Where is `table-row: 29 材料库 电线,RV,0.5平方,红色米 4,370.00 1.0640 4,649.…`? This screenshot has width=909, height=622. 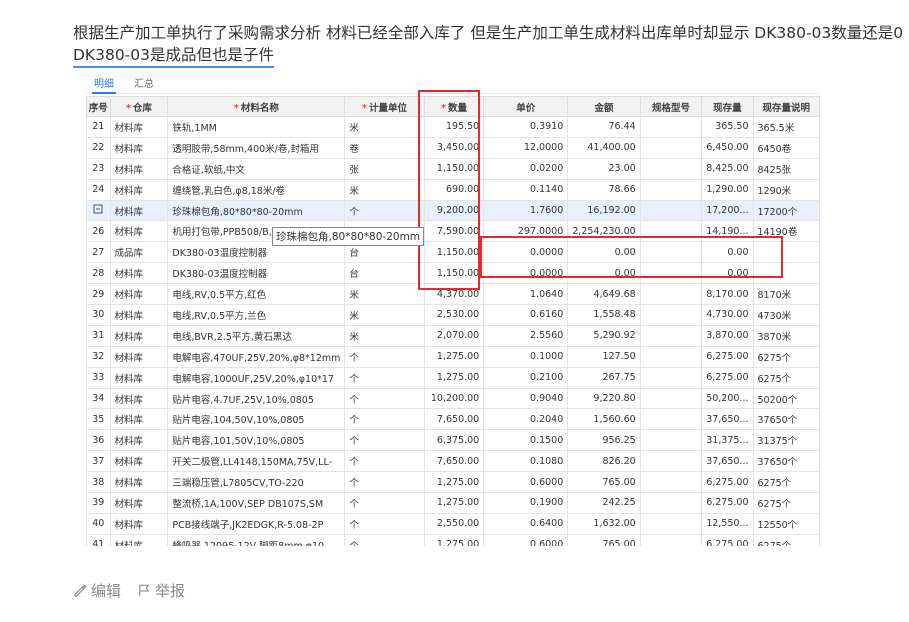
table-row: 29 材料库 电线,RV,0.5平方,红色米 4,370.00 1.0640 4,649.… is located at coordinates (453, 294).